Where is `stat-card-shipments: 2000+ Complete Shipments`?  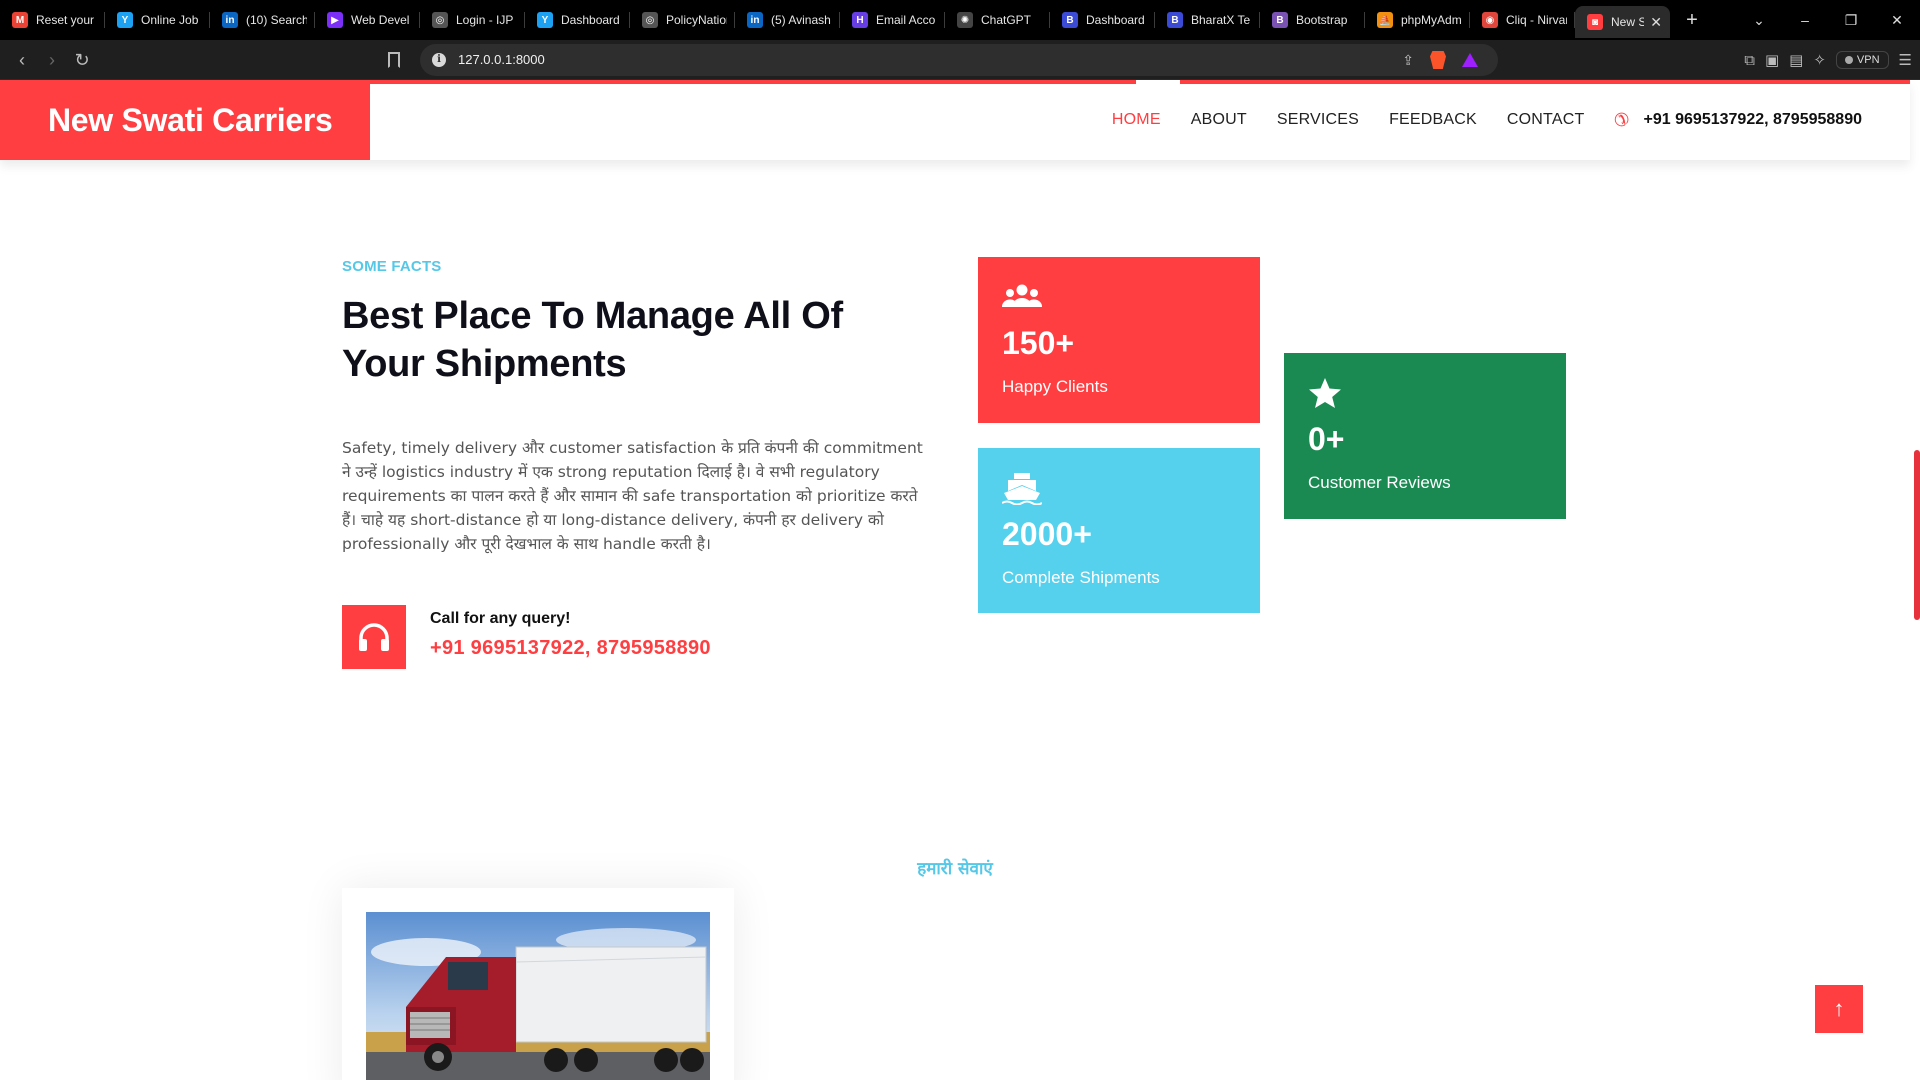
stat-card-shipments: 2000+ Complete Shipments is located at coordinates (1119, 530).